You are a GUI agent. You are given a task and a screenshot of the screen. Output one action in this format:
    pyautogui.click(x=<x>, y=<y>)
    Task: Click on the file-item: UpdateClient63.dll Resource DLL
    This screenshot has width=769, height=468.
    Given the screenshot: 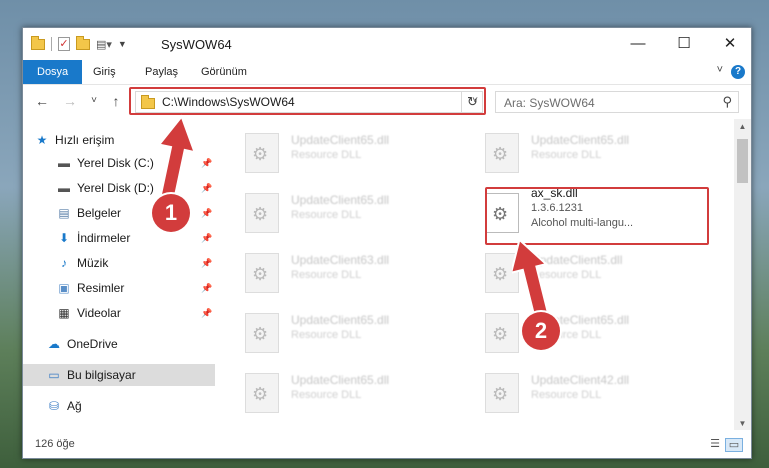 What is the action you would take?
    pyautogui.click(x=332, y=270)
    